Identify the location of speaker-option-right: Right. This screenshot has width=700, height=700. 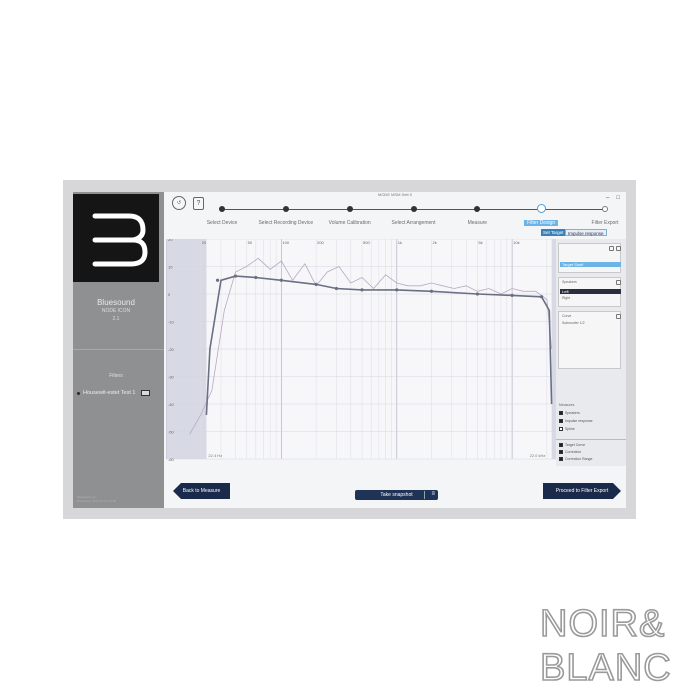
(566, 298).